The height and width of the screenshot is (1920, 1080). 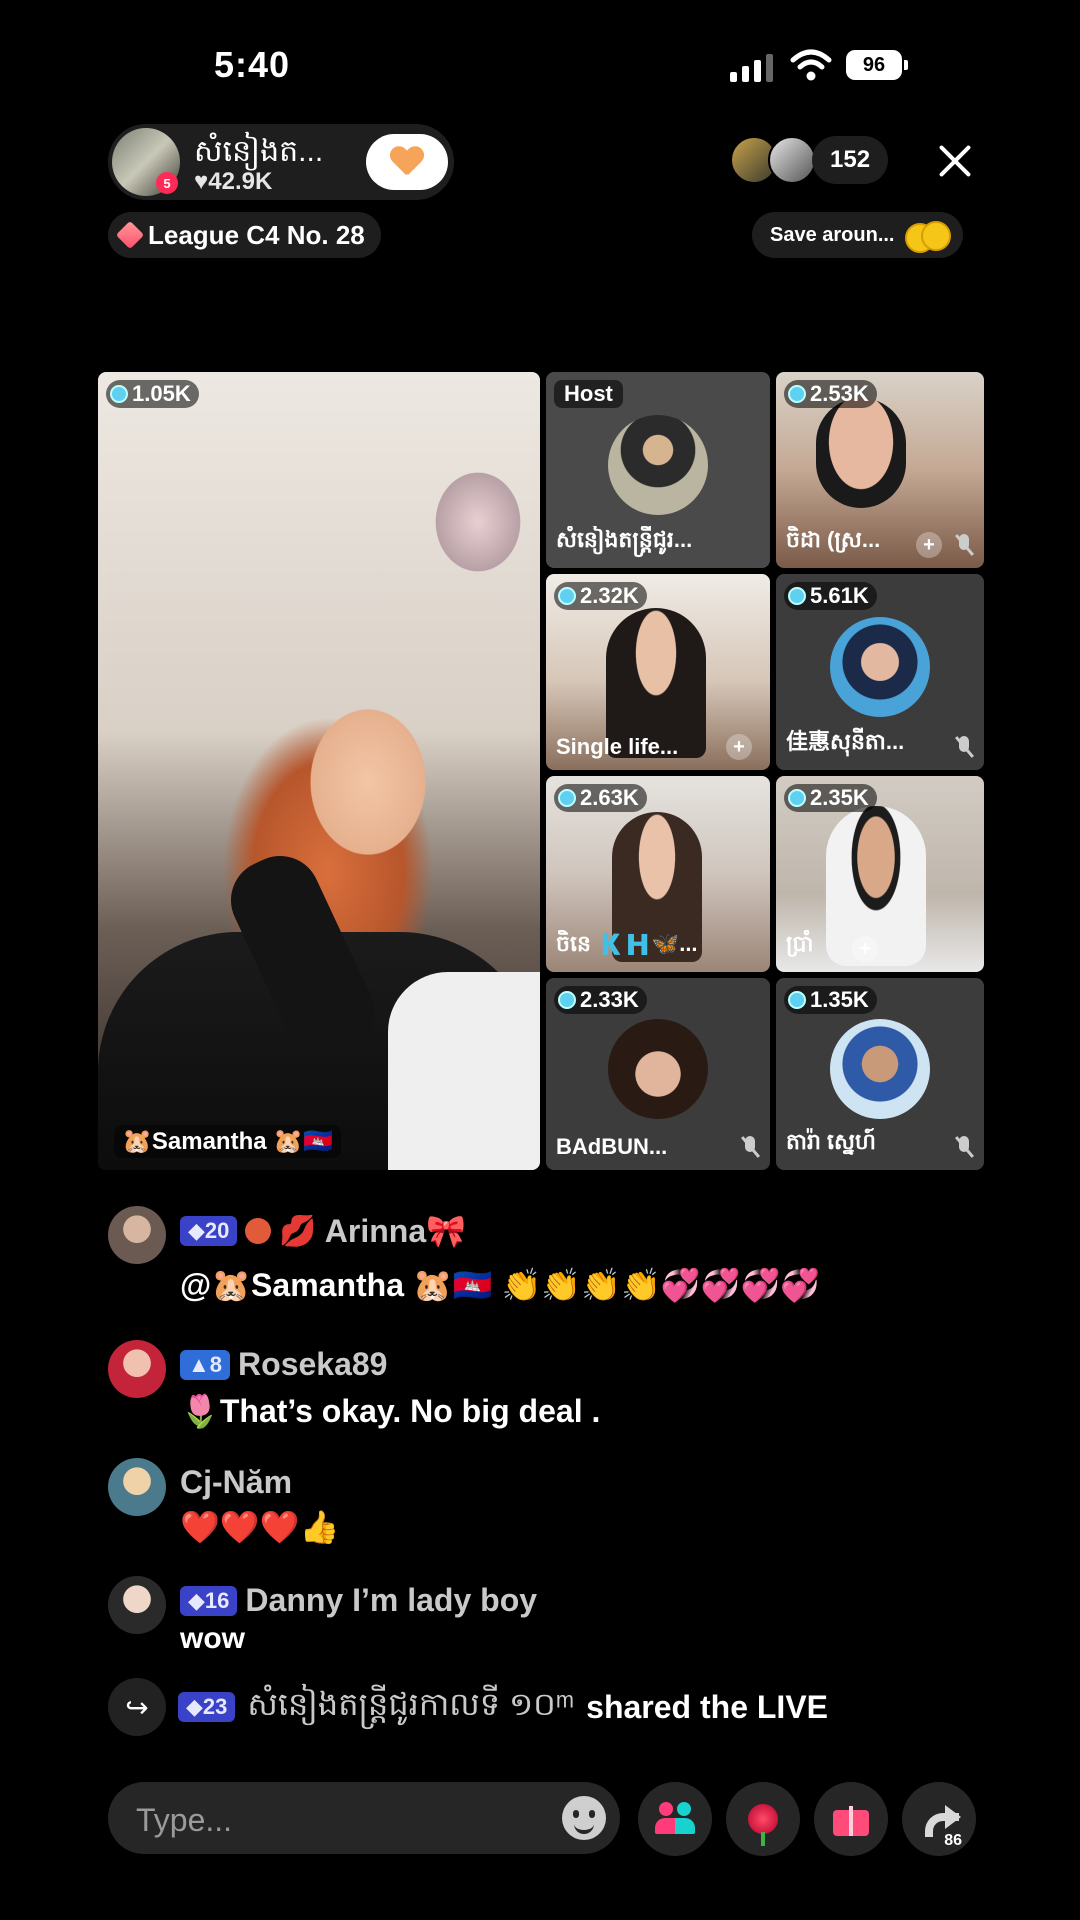 I want to click on gift-count-badge: 2.33K, so click(x=600, y=1000).